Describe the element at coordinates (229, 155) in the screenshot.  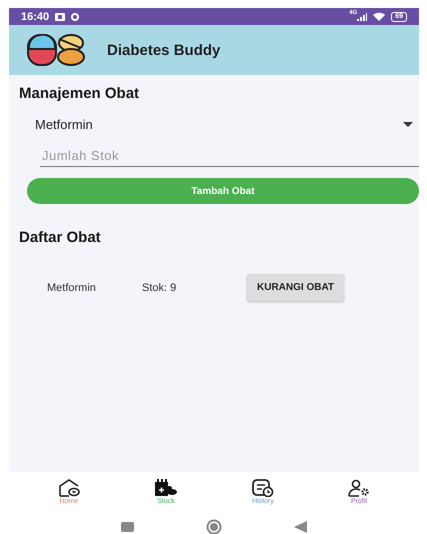
I see `stock-input-field: Jumlah Stok` at that location.